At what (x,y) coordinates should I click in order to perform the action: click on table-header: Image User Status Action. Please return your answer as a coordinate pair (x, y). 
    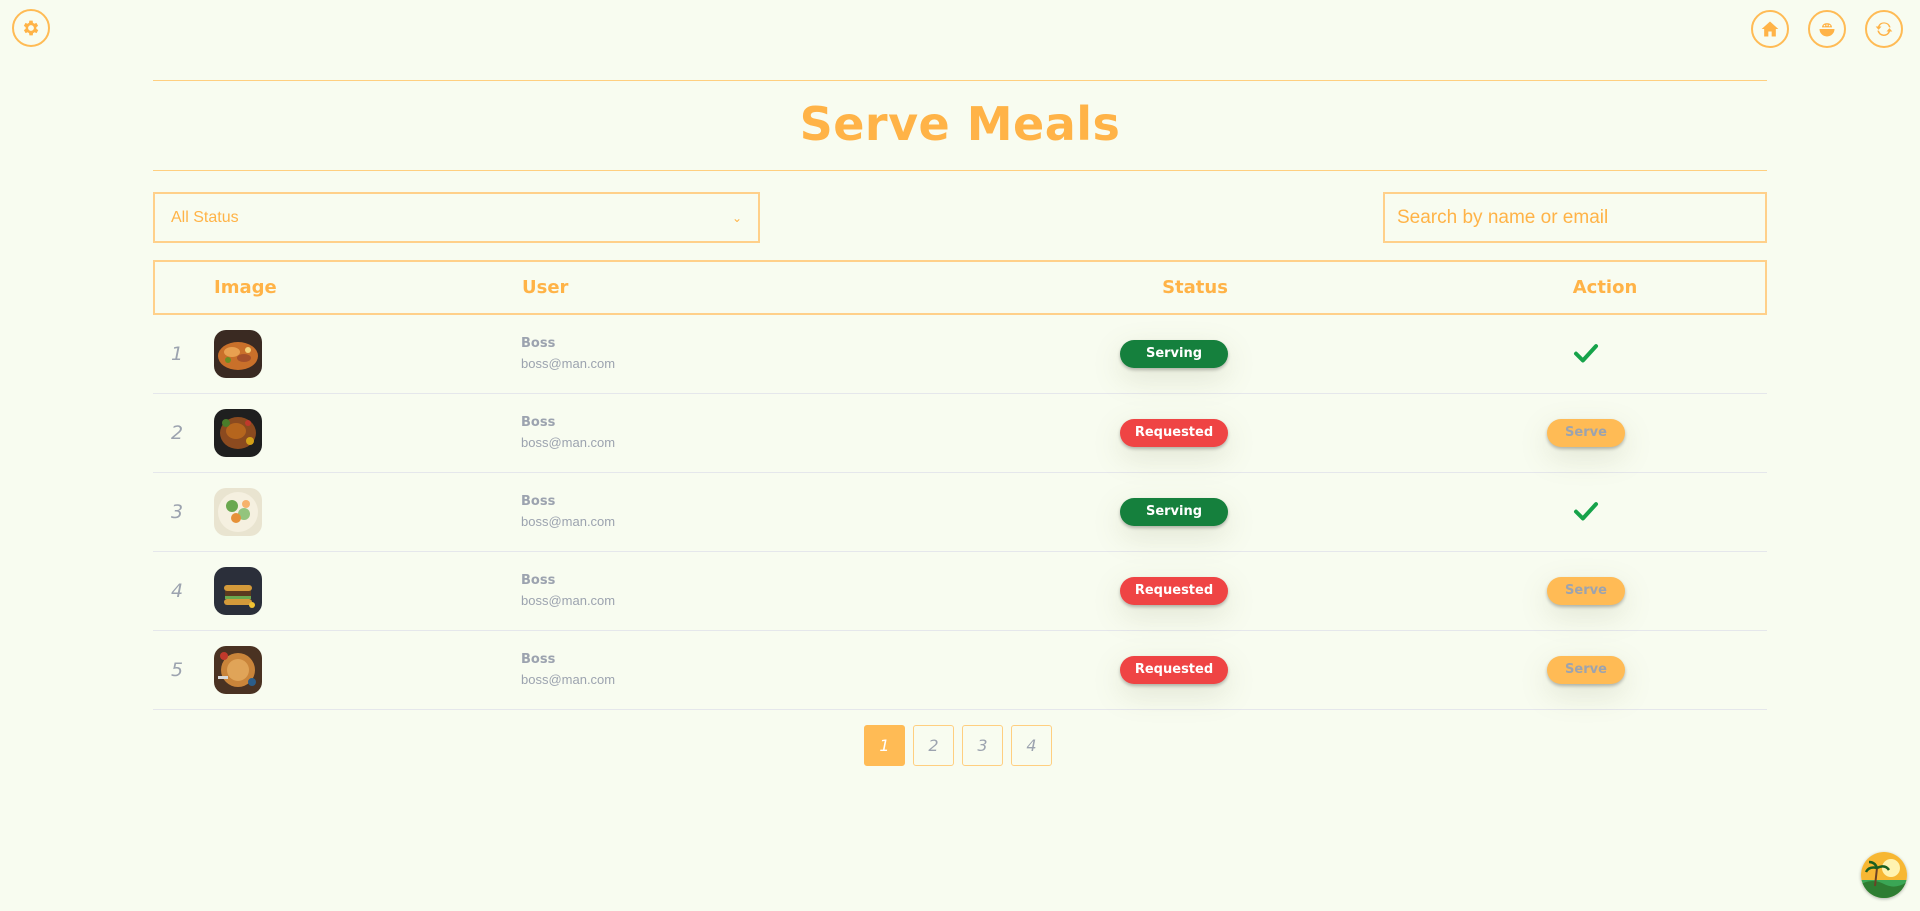
    Looking at the image, I should click on (960, 287).